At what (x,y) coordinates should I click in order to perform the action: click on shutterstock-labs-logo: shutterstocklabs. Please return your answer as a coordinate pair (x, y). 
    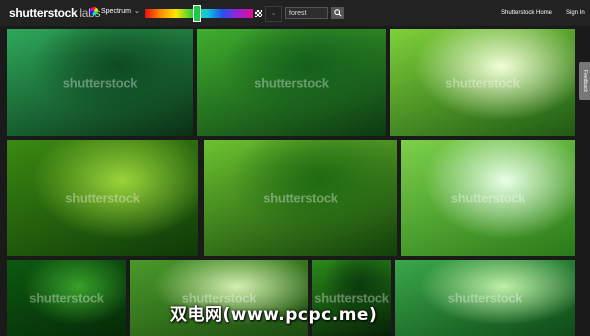
    Looking at the image, I should click on (55, 13).